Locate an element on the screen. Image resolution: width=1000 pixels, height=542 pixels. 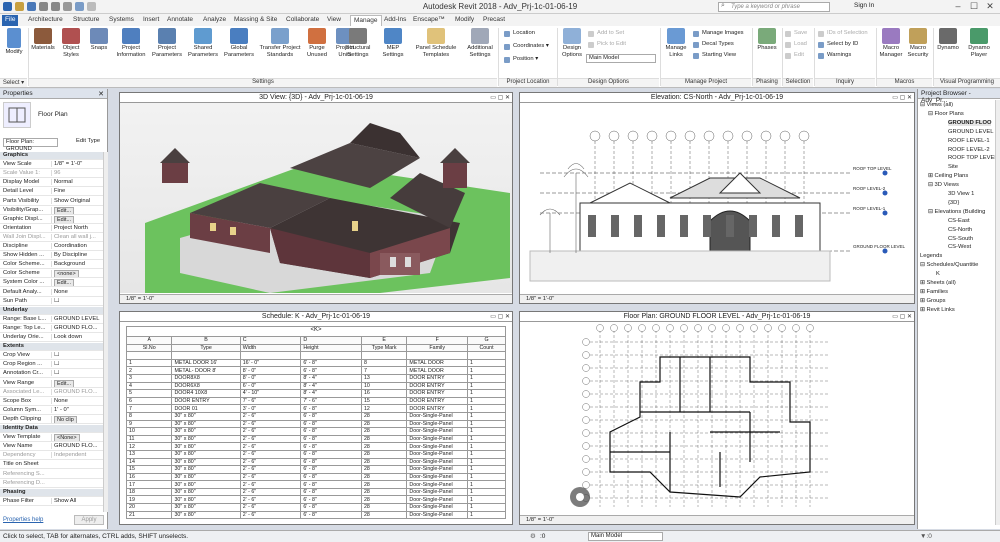
property-value: Fine is located at coordinates (77, 191).